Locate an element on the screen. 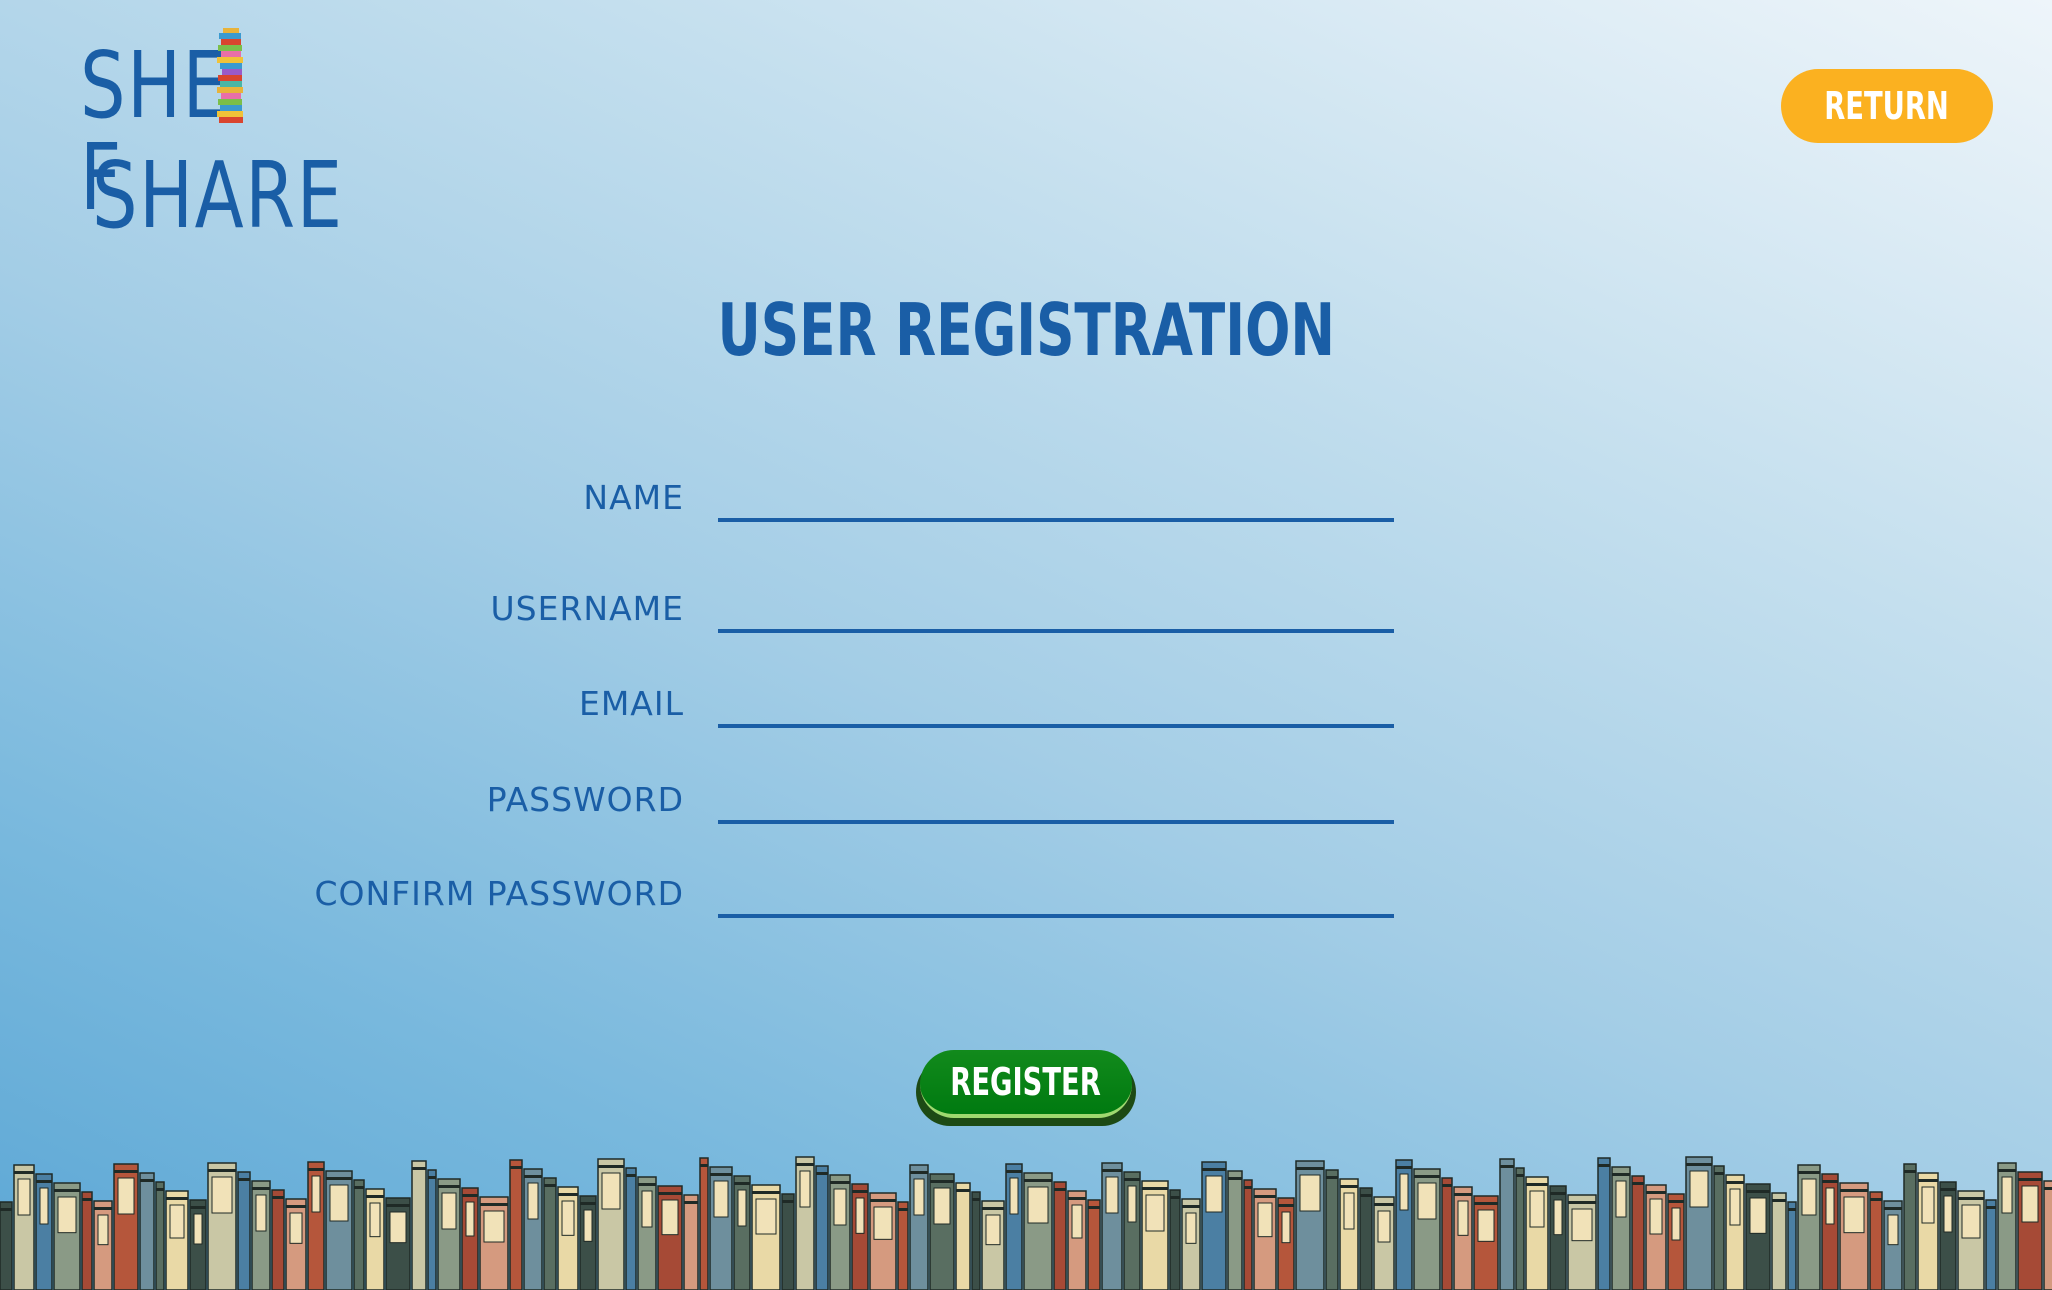 The image size is (2052, 1290). username-field is located at coordinates (1056, 610).